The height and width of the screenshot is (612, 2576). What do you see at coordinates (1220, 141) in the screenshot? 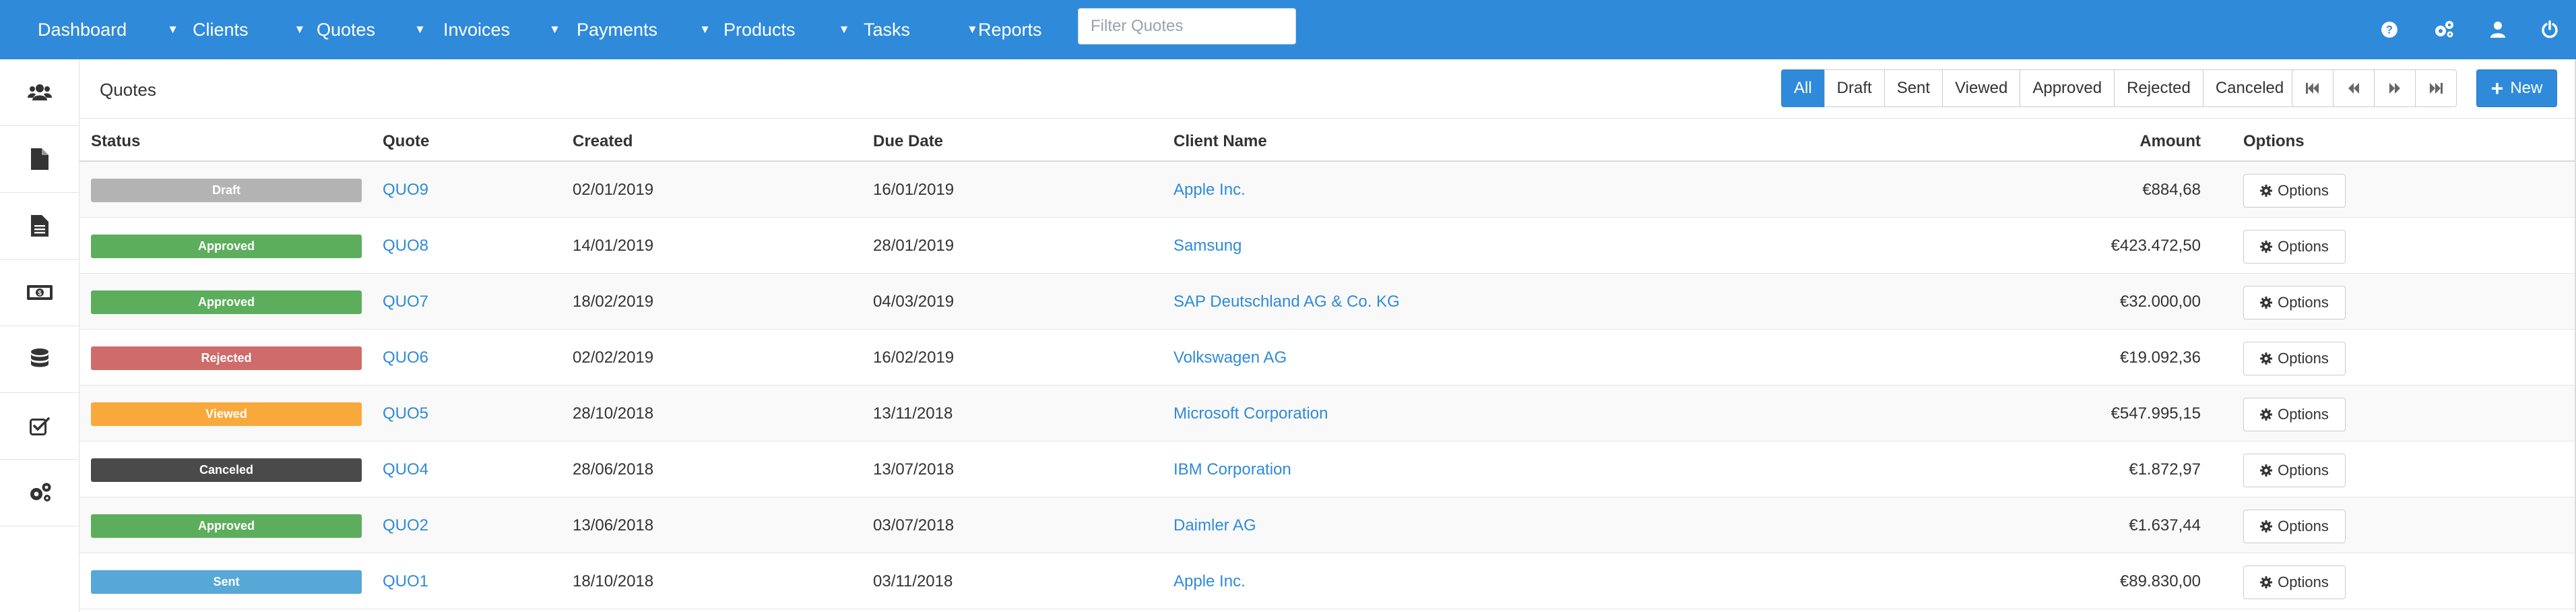
I see `column-client-name: Client Name` at bounding box center [1220, 141].